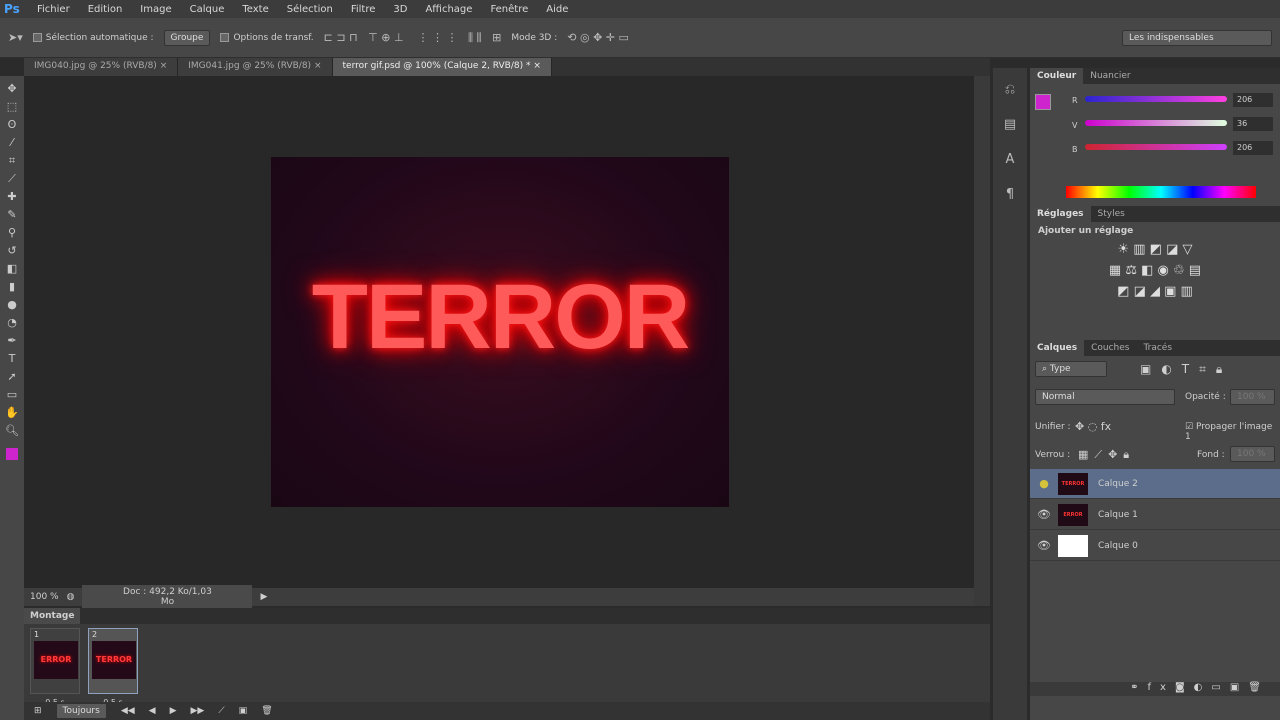 This screenshot has height=720, width=1280. Describe the element at coordinates (982, 341) in the screenshot. I see `vertical-scrollbar` at that location.